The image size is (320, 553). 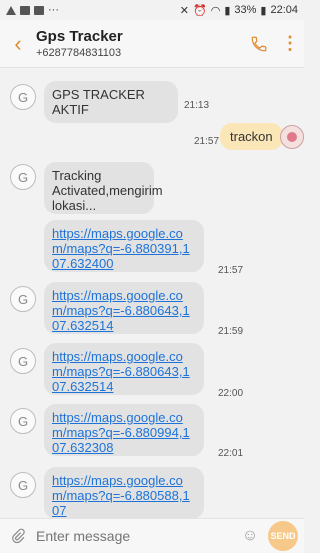 I want to click on status-left: ···, so click(x=32, y=10).